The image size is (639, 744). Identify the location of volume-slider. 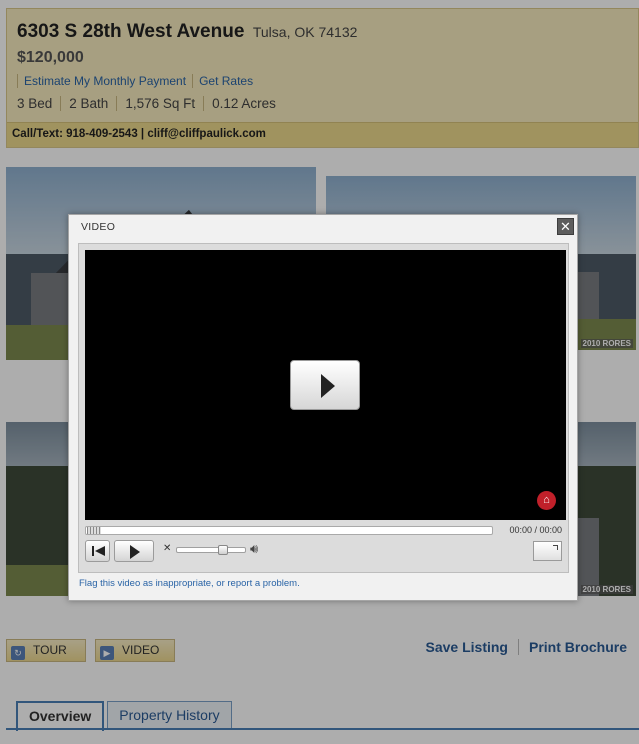
(211, 550).